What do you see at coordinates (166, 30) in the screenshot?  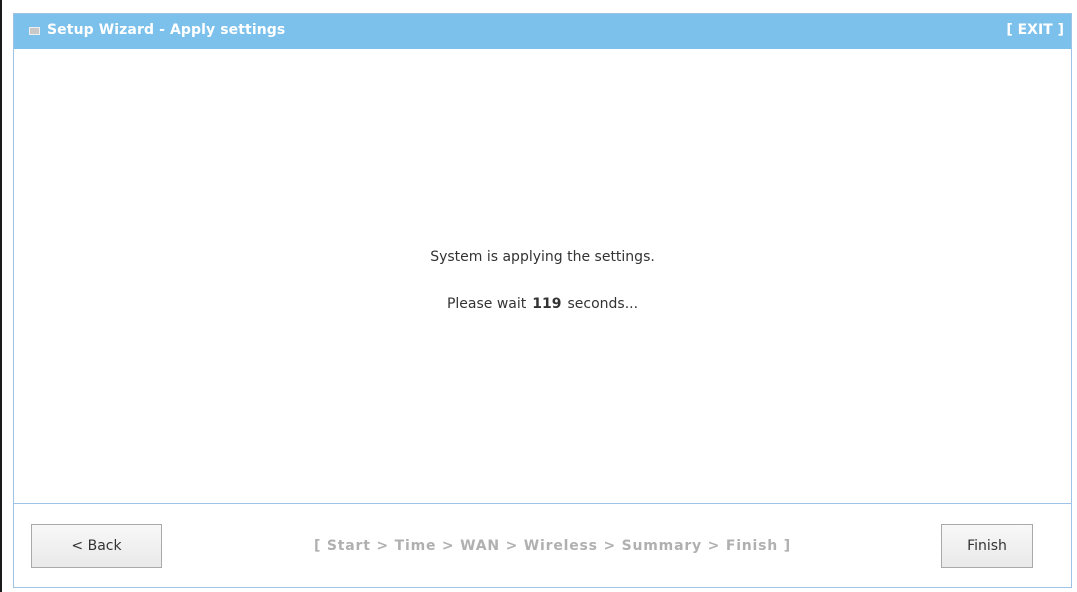 I see `wizard-title: Setup Wizard - Apply settings` at bounding box center [166, 30].